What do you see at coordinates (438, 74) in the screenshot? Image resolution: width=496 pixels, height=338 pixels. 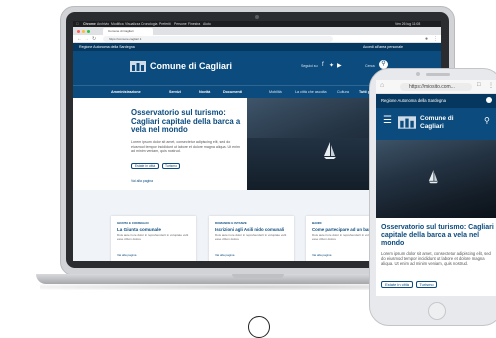 I see `phone-speaker` at bounding box center [438, 74].